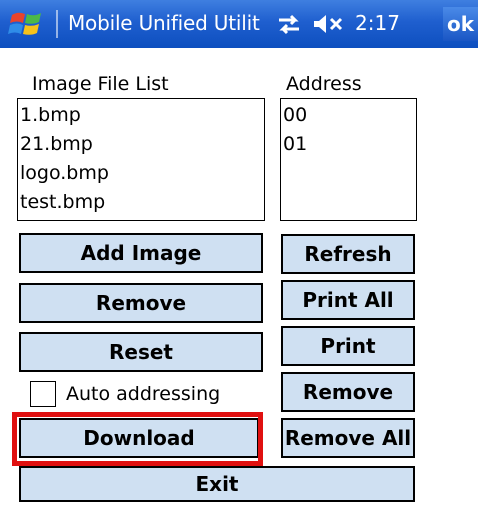 The image size is (478, 505). Describe the element at coordinates (143, 394) in the screenshot. I see `auto-addressing-label: Auto addressing` at that location.